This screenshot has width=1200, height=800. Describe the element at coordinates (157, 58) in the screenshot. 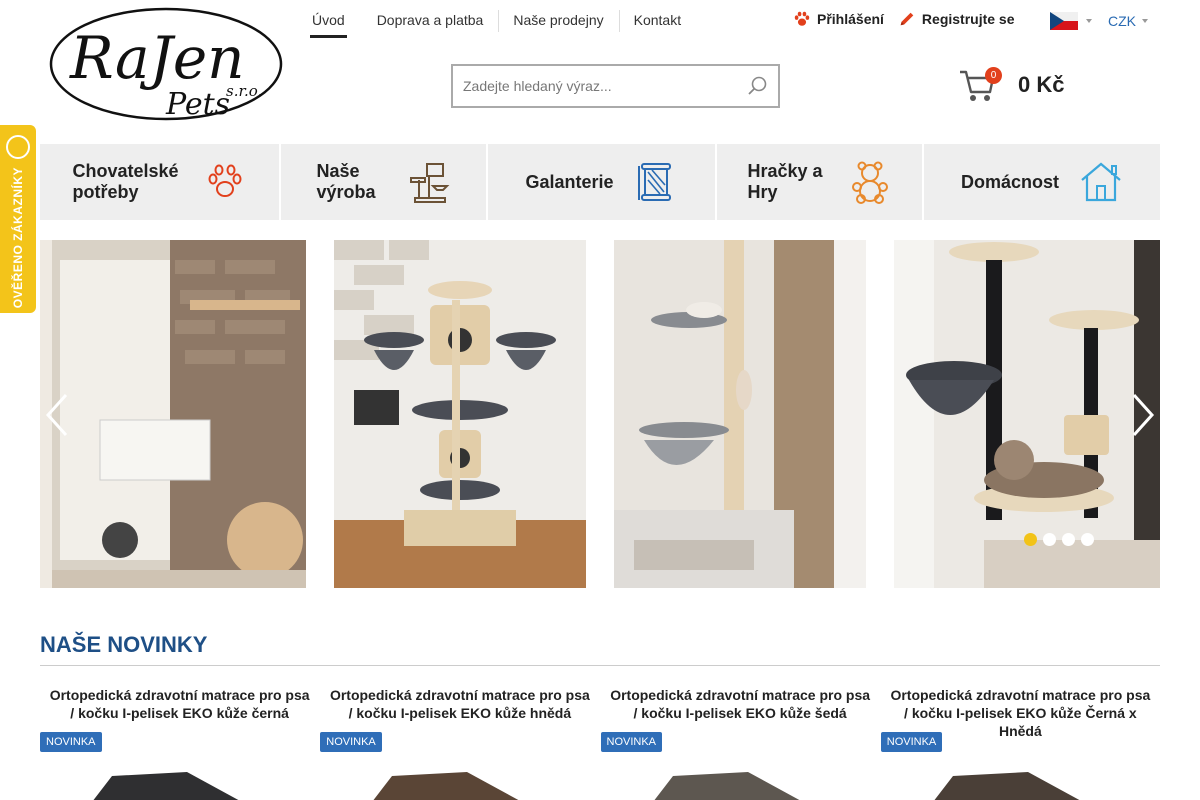

I see `svg-text: RaJen` at that location.